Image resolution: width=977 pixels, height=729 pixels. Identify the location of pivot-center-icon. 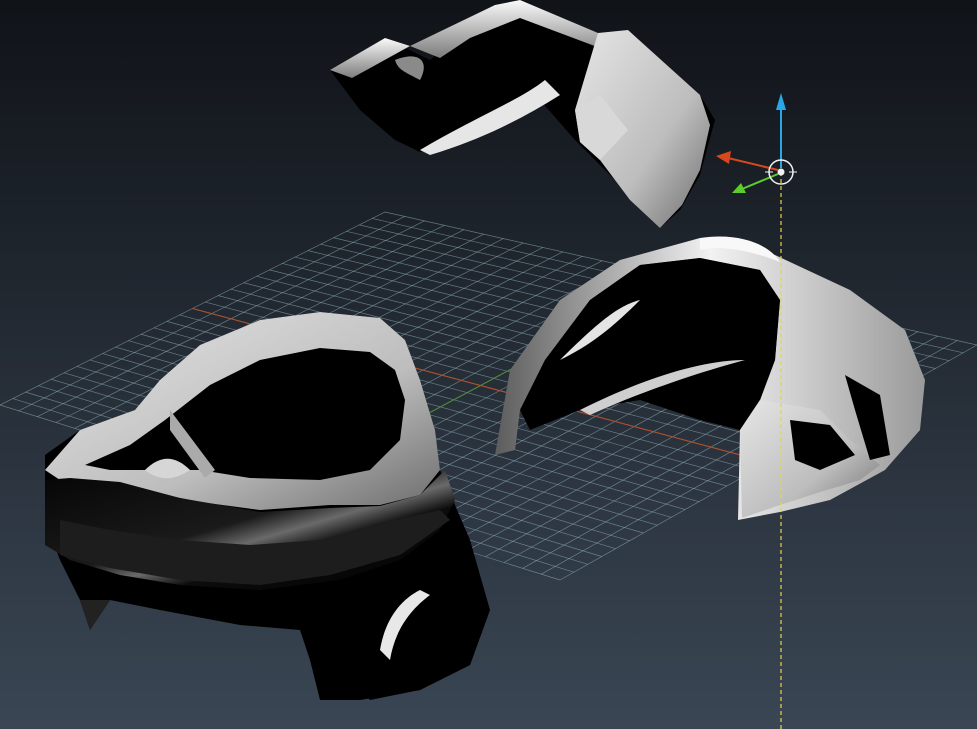
(781, 172).